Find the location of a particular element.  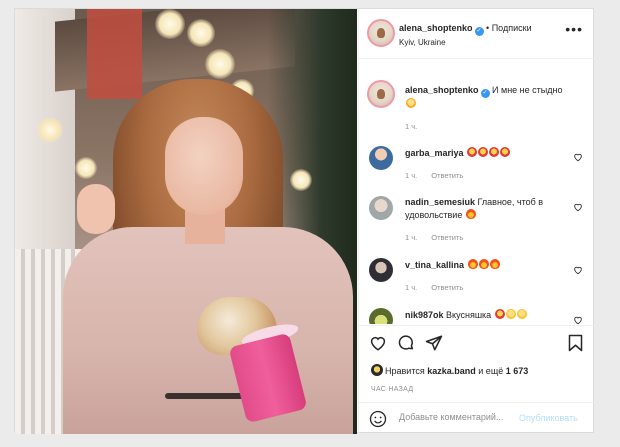

laugh-emoji-icon is located at coordinates (411, 103).